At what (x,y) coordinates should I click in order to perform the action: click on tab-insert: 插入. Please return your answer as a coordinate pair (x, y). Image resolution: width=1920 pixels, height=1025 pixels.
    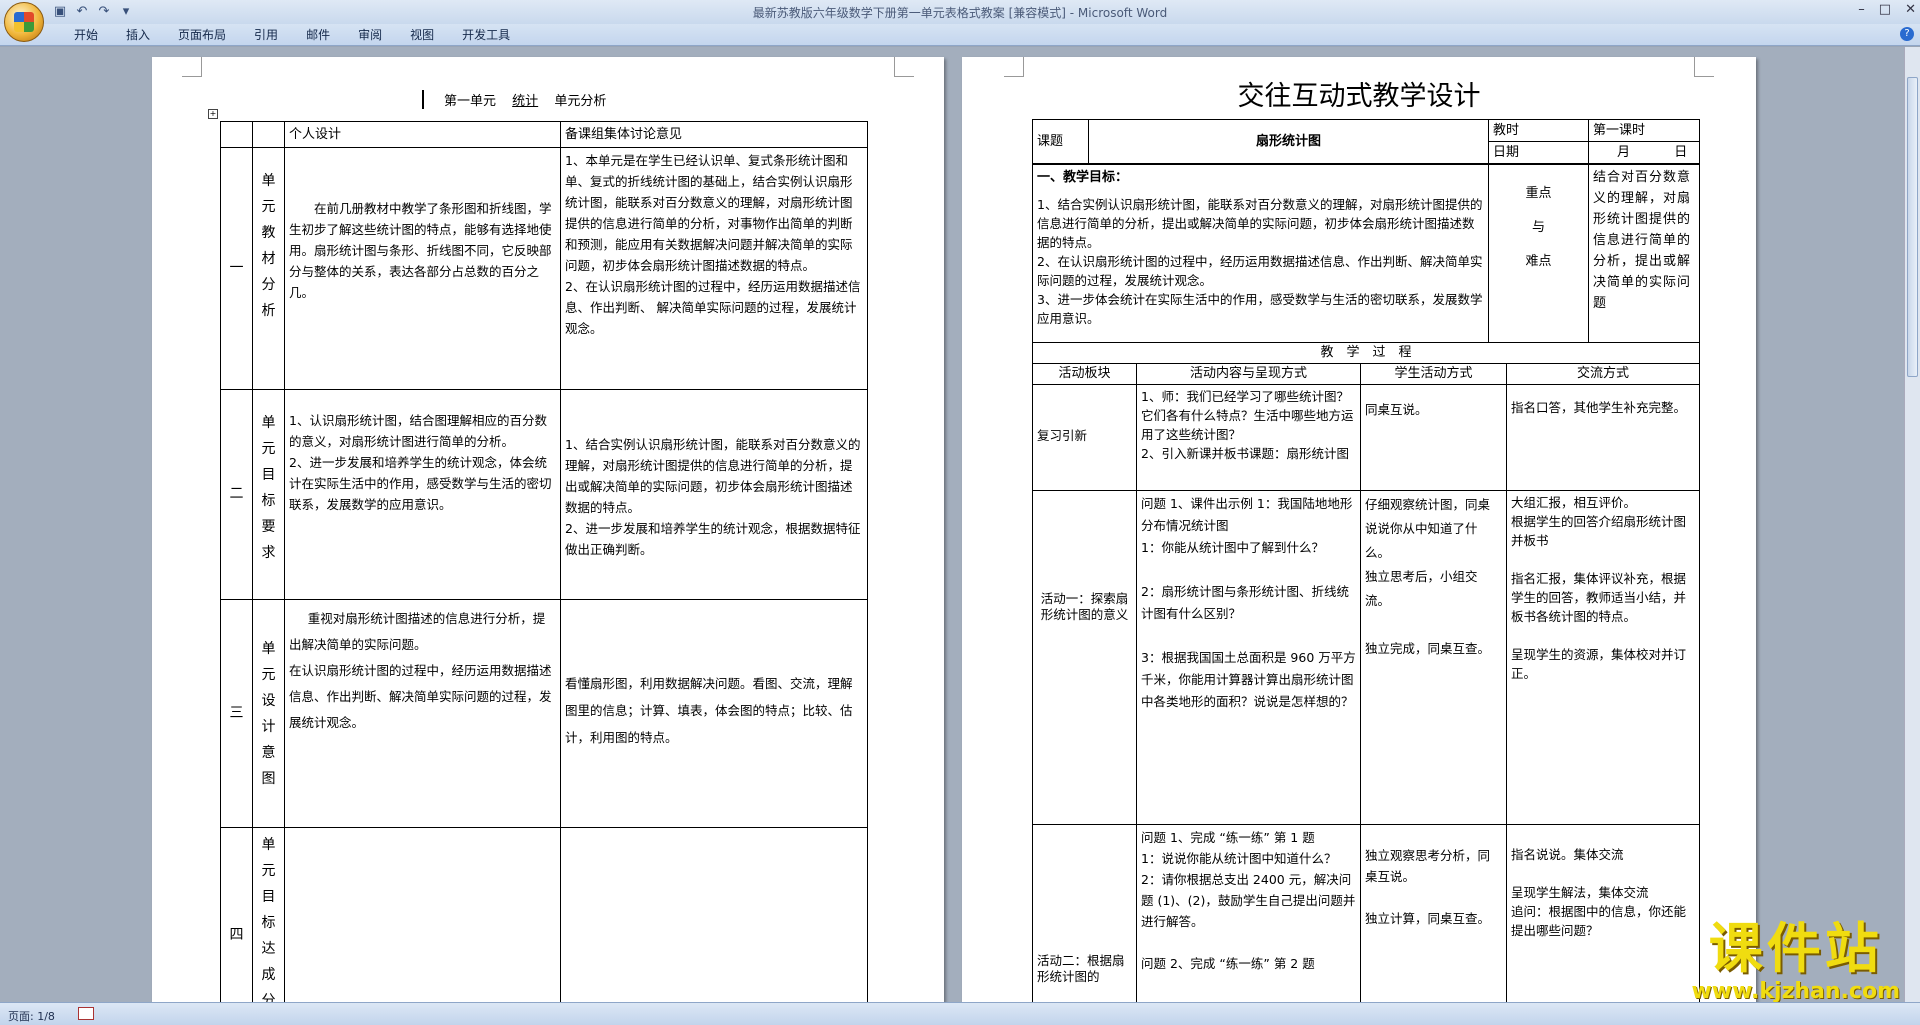
    Looking at the image, I should click on (138, 35).